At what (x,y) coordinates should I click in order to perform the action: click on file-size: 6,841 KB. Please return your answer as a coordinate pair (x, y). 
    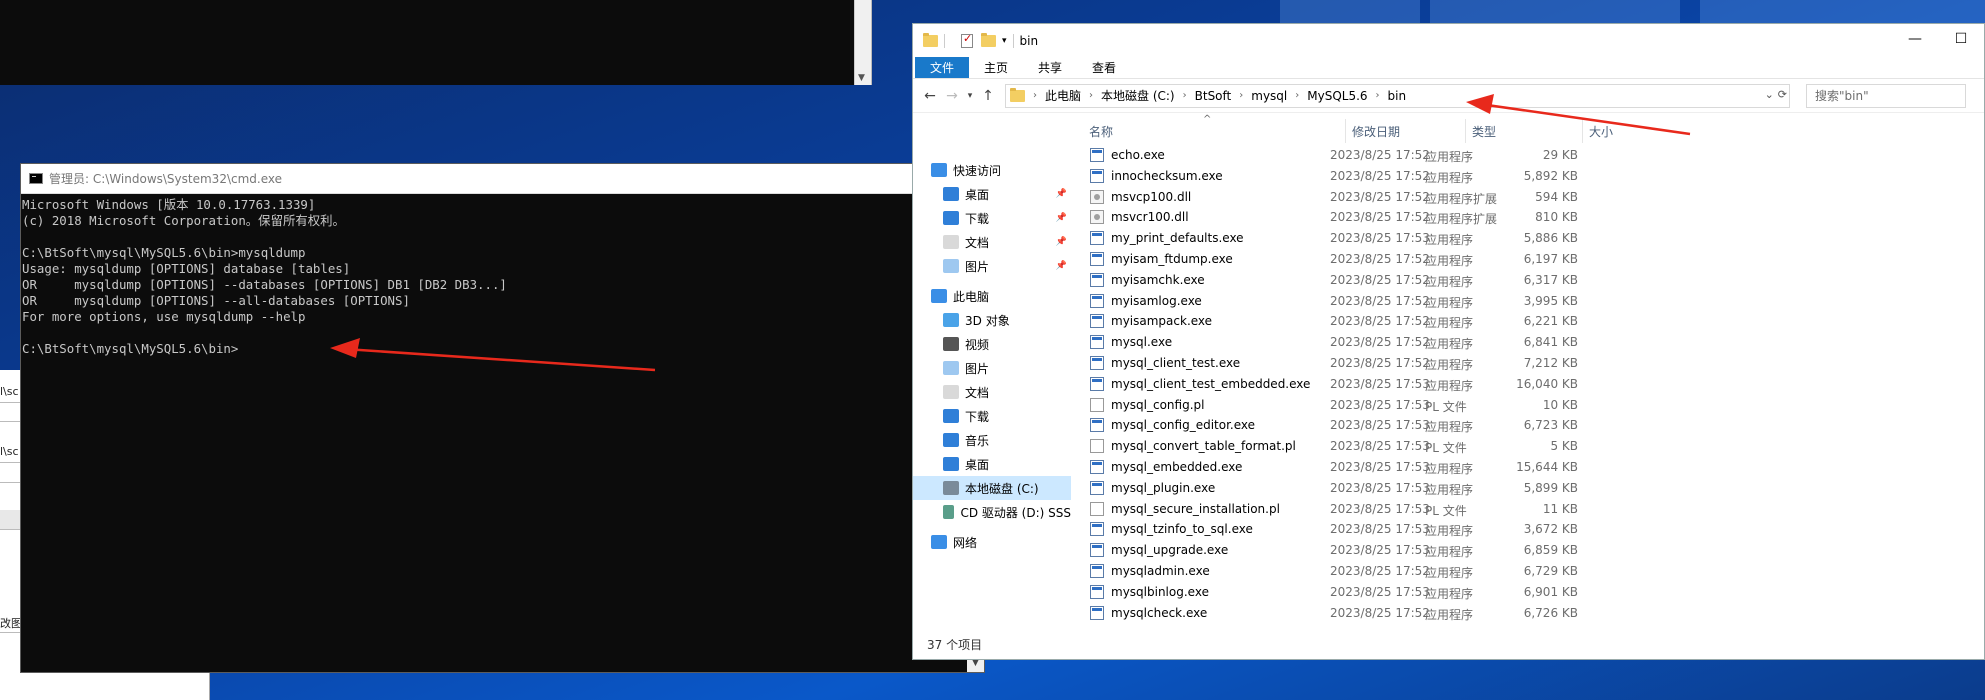
    Looking at the image, I should click on (1550, 342).